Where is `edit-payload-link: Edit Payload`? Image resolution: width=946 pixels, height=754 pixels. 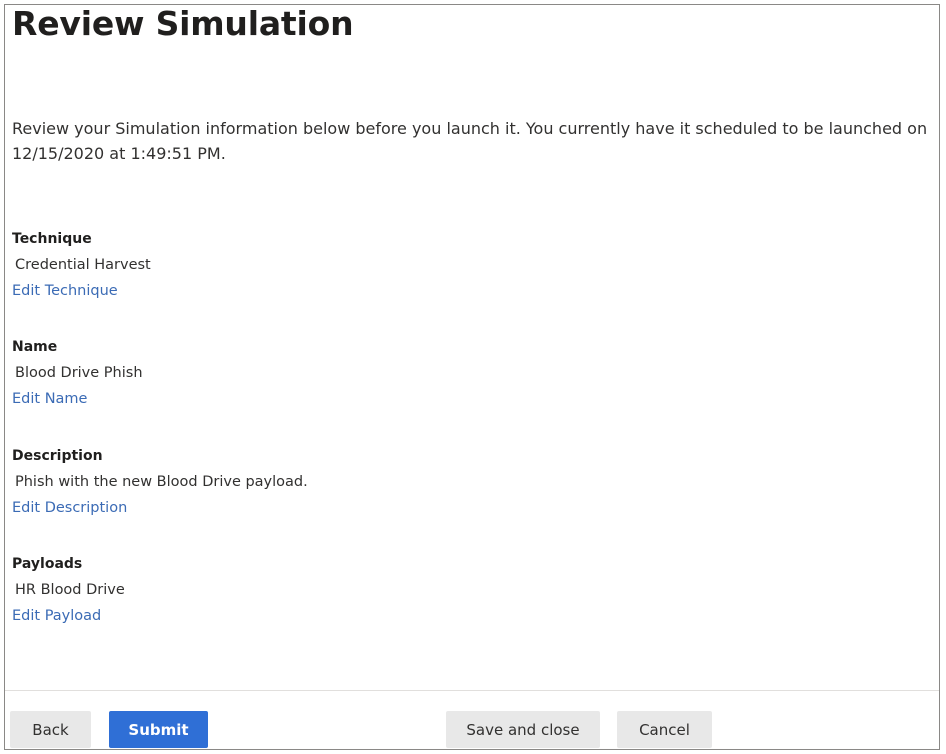
edit-payload-link: Edit Payload is located at coordinates (56, 616).